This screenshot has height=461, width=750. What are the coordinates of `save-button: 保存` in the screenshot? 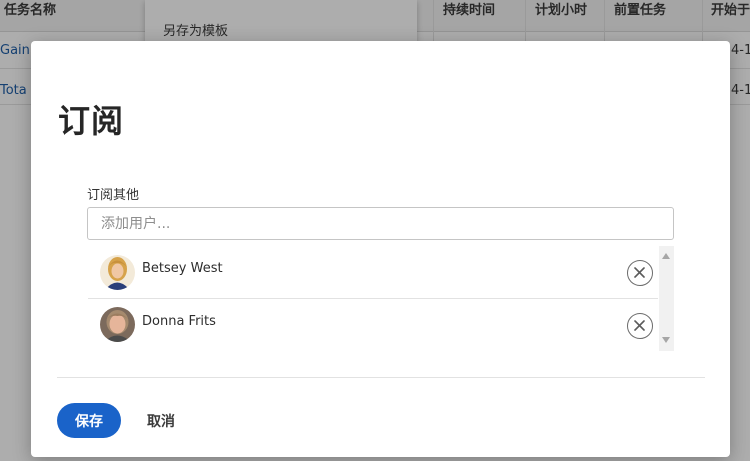 It's located at (89, 420).